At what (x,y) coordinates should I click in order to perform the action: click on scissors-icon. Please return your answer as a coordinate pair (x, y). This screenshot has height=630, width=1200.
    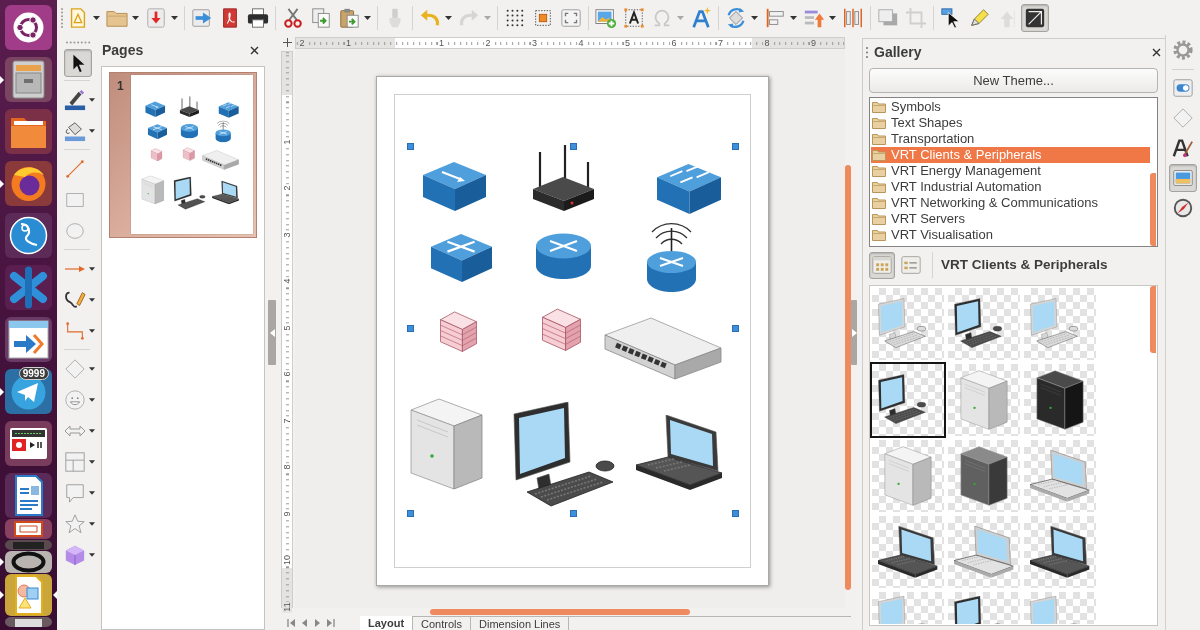
    Looking at the image, I should click on (293, 17).